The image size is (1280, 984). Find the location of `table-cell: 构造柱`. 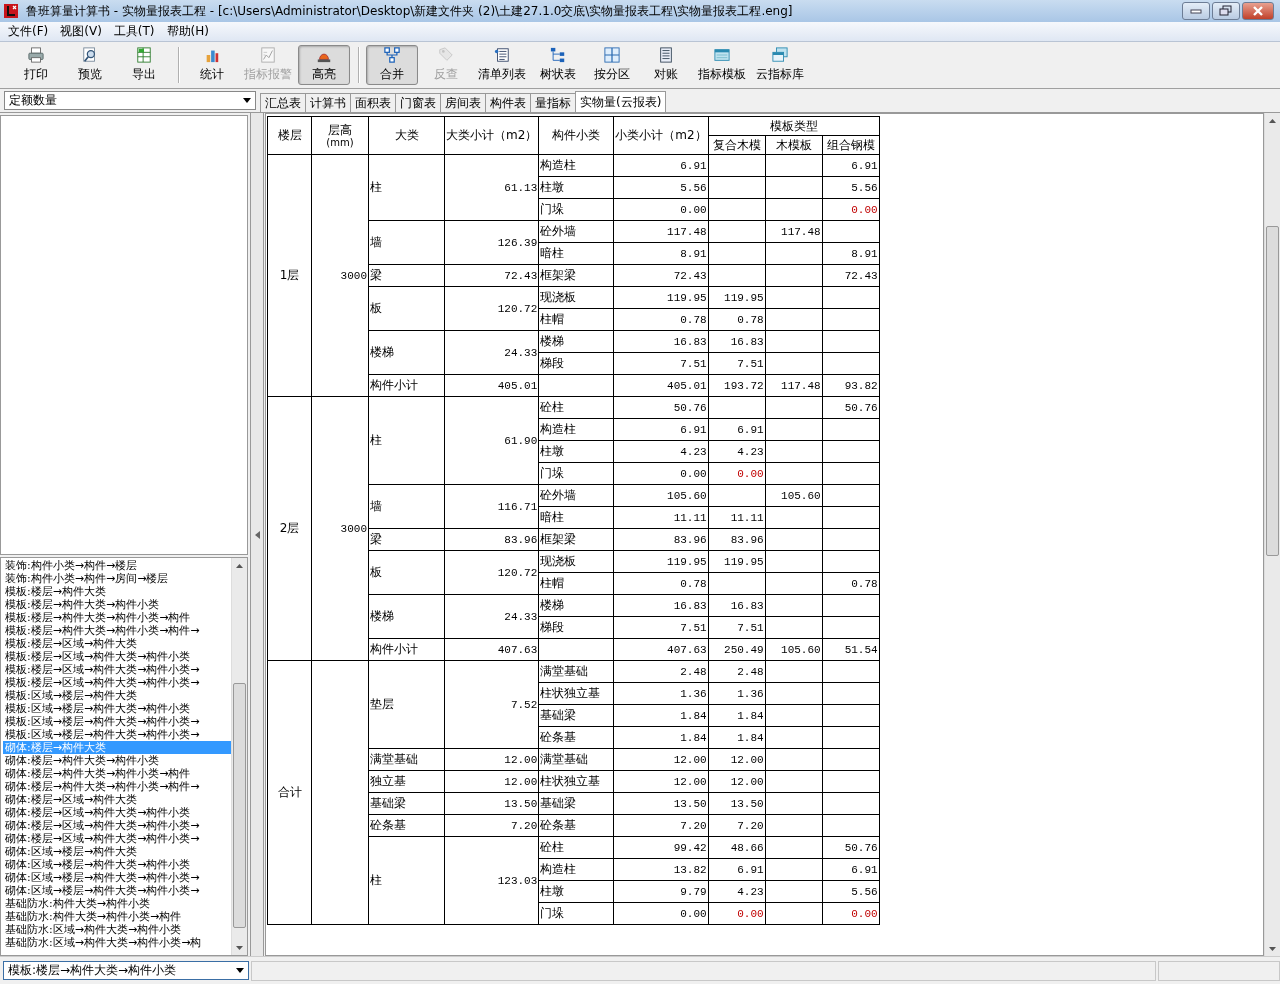

table-cell: 构造柱 is located at coordinates (576, 429).